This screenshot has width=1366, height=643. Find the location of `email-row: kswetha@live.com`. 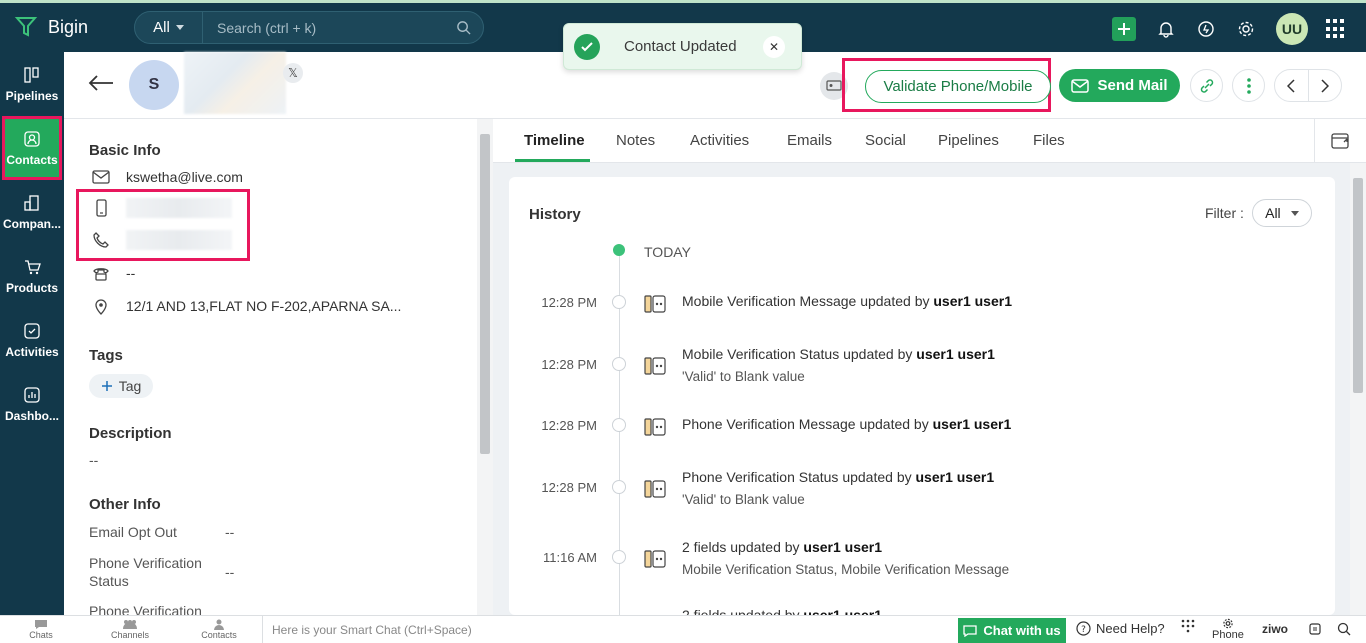

email-row: kswetha@live.com is located at coordinates (167, 177).